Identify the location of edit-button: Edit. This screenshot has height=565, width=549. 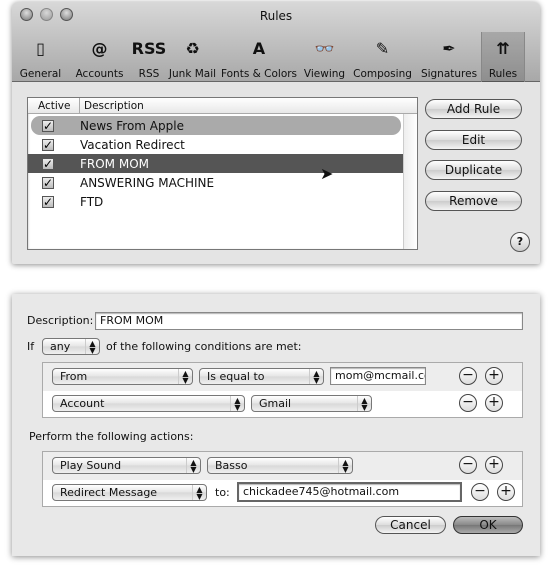
(473, 140).